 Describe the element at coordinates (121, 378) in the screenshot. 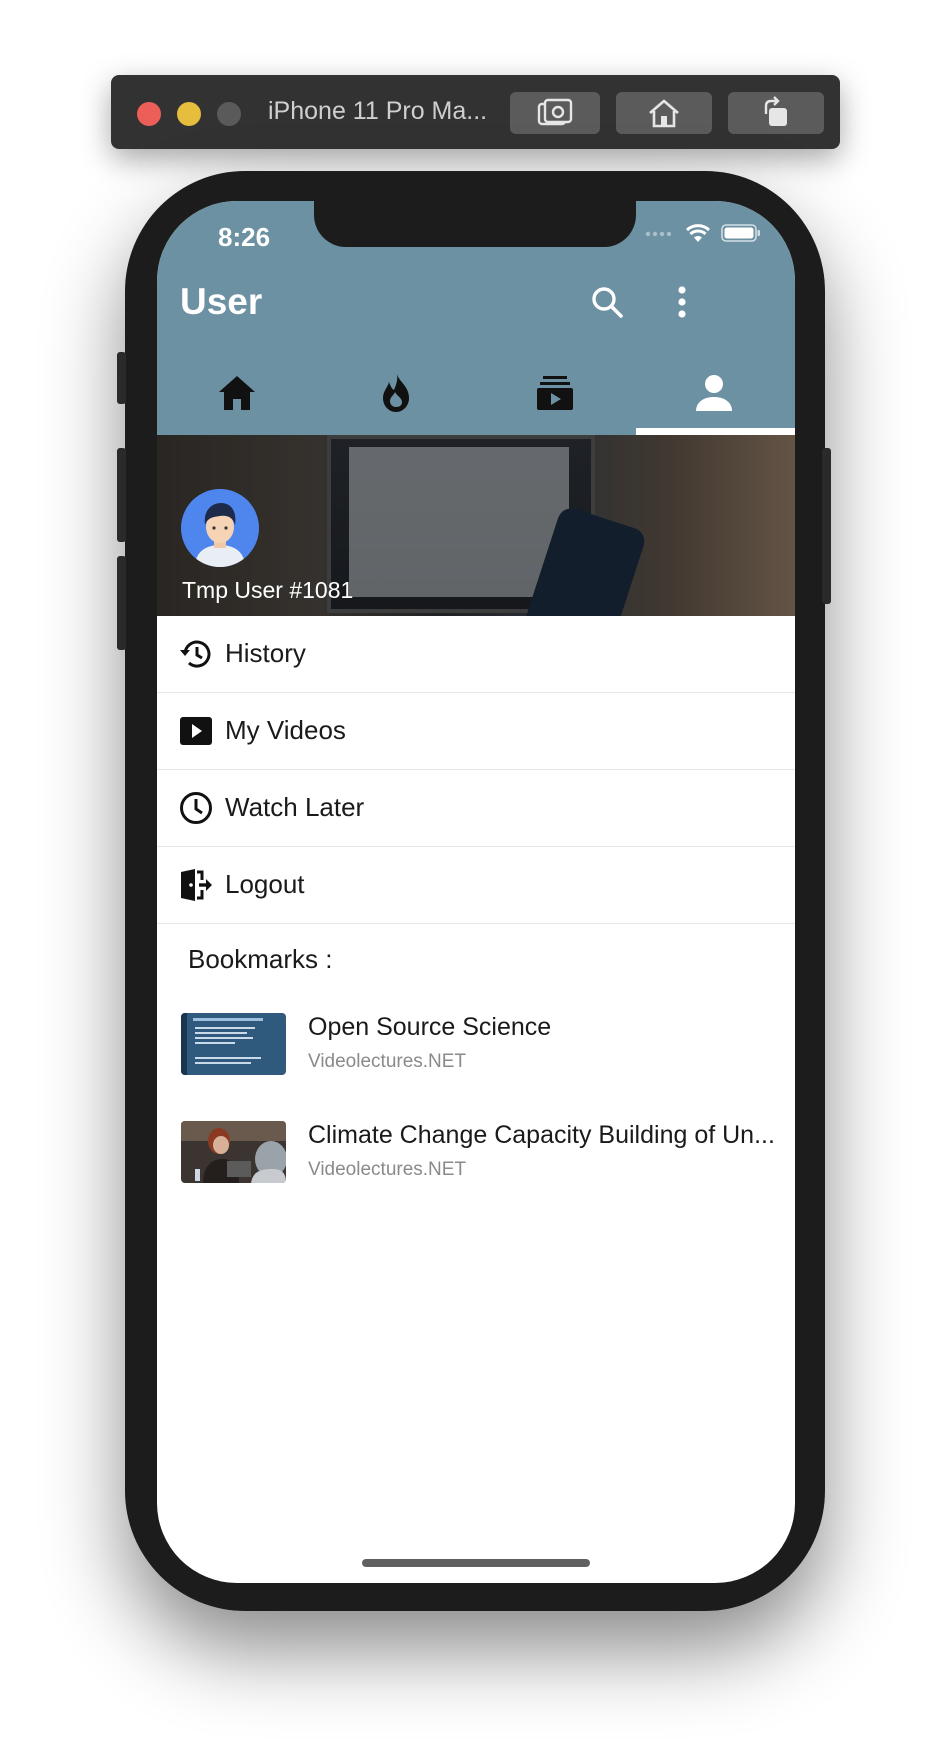

I see `mute-switch` at that location.